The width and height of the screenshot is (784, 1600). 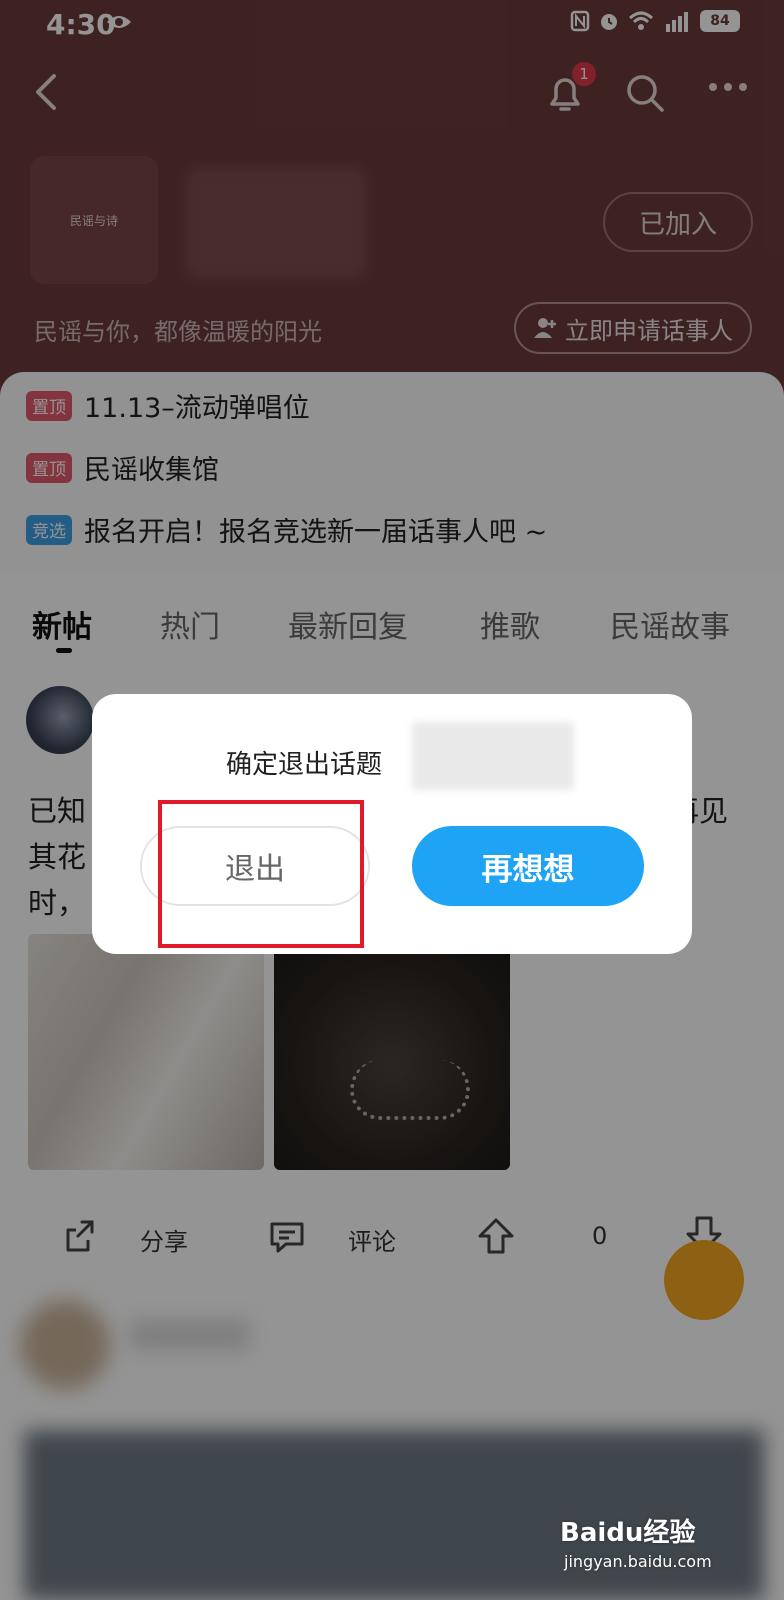 What do you see at coordinates (493, 756) in the screenshot?
I see `blurred-topic-name` at bounding box center [493, 756].